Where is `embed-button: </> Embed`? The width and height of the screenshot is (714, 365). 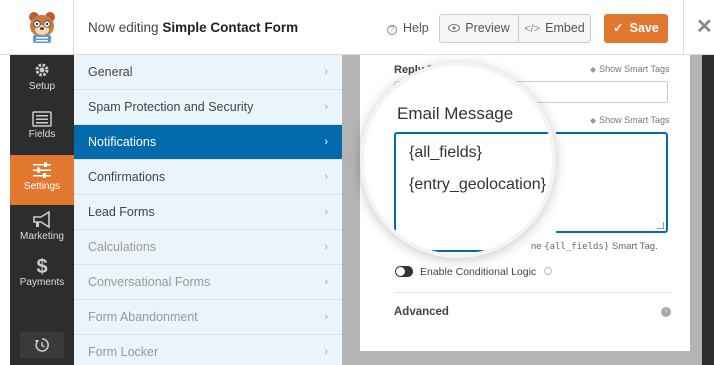
embed-button: </> Embed is located at coordinates (554, 28).